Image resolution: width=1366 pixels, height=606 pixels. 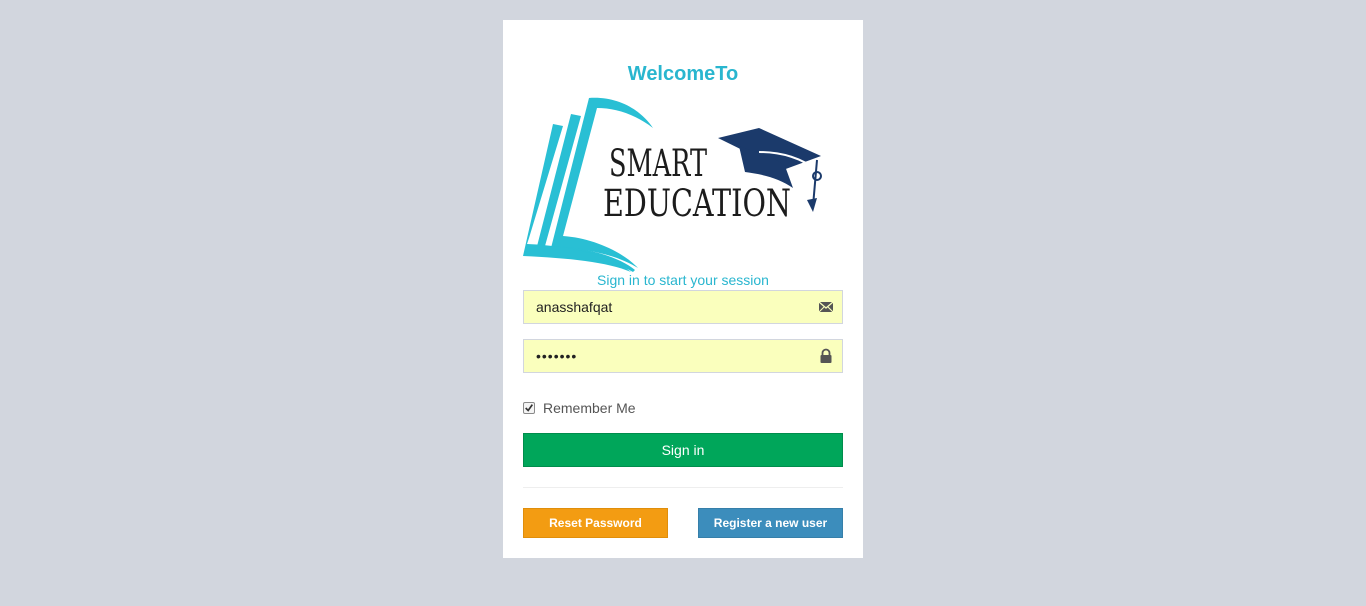 I want to click on envelope-icon, so click(x=826, y=307).